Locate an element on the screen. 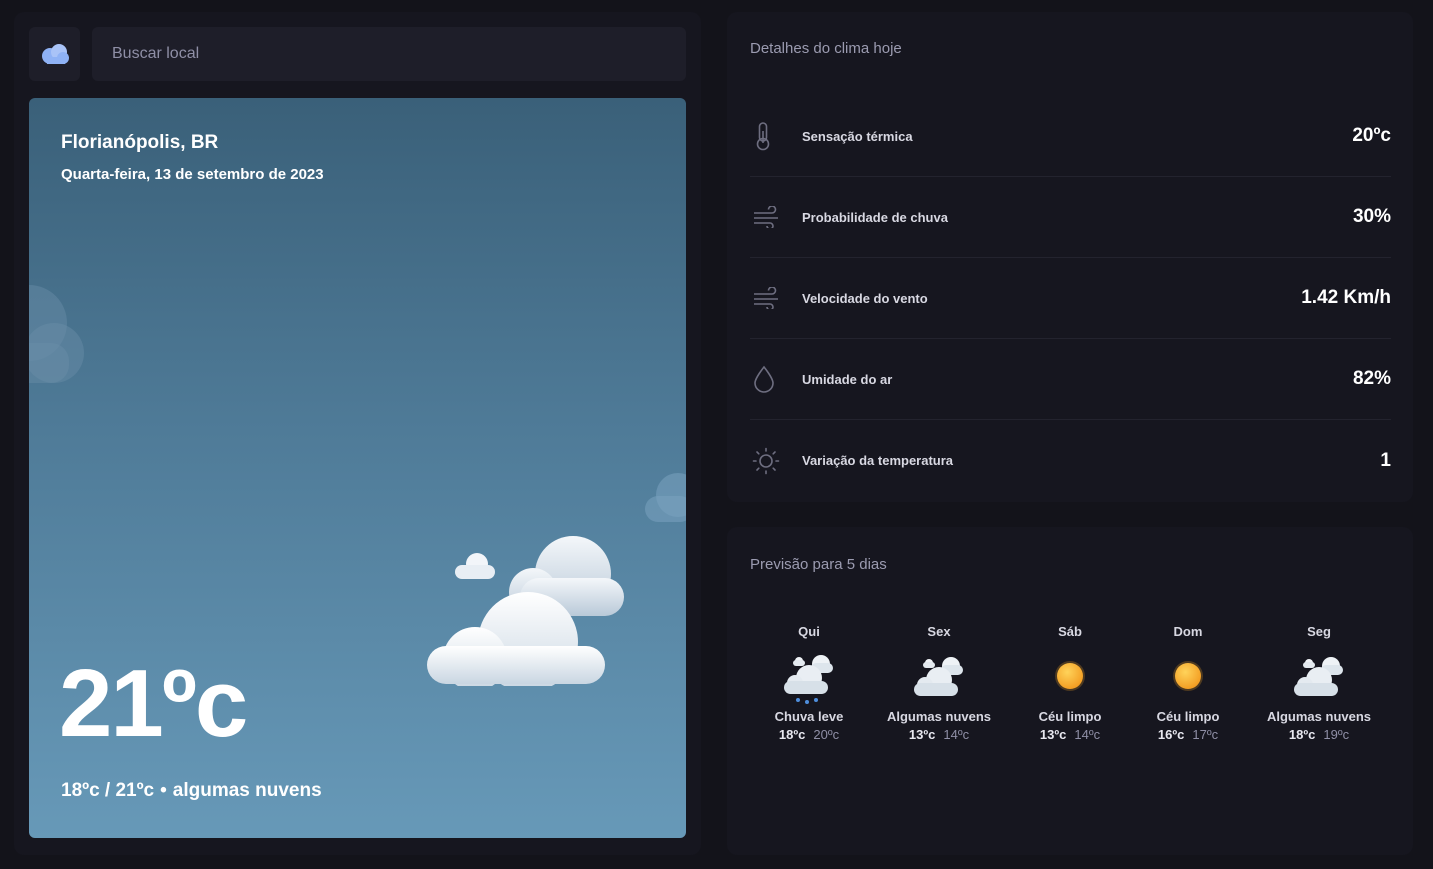 This screenshot has width=1433, height=869. background-cloud-right is located at coordinates (665, 497).